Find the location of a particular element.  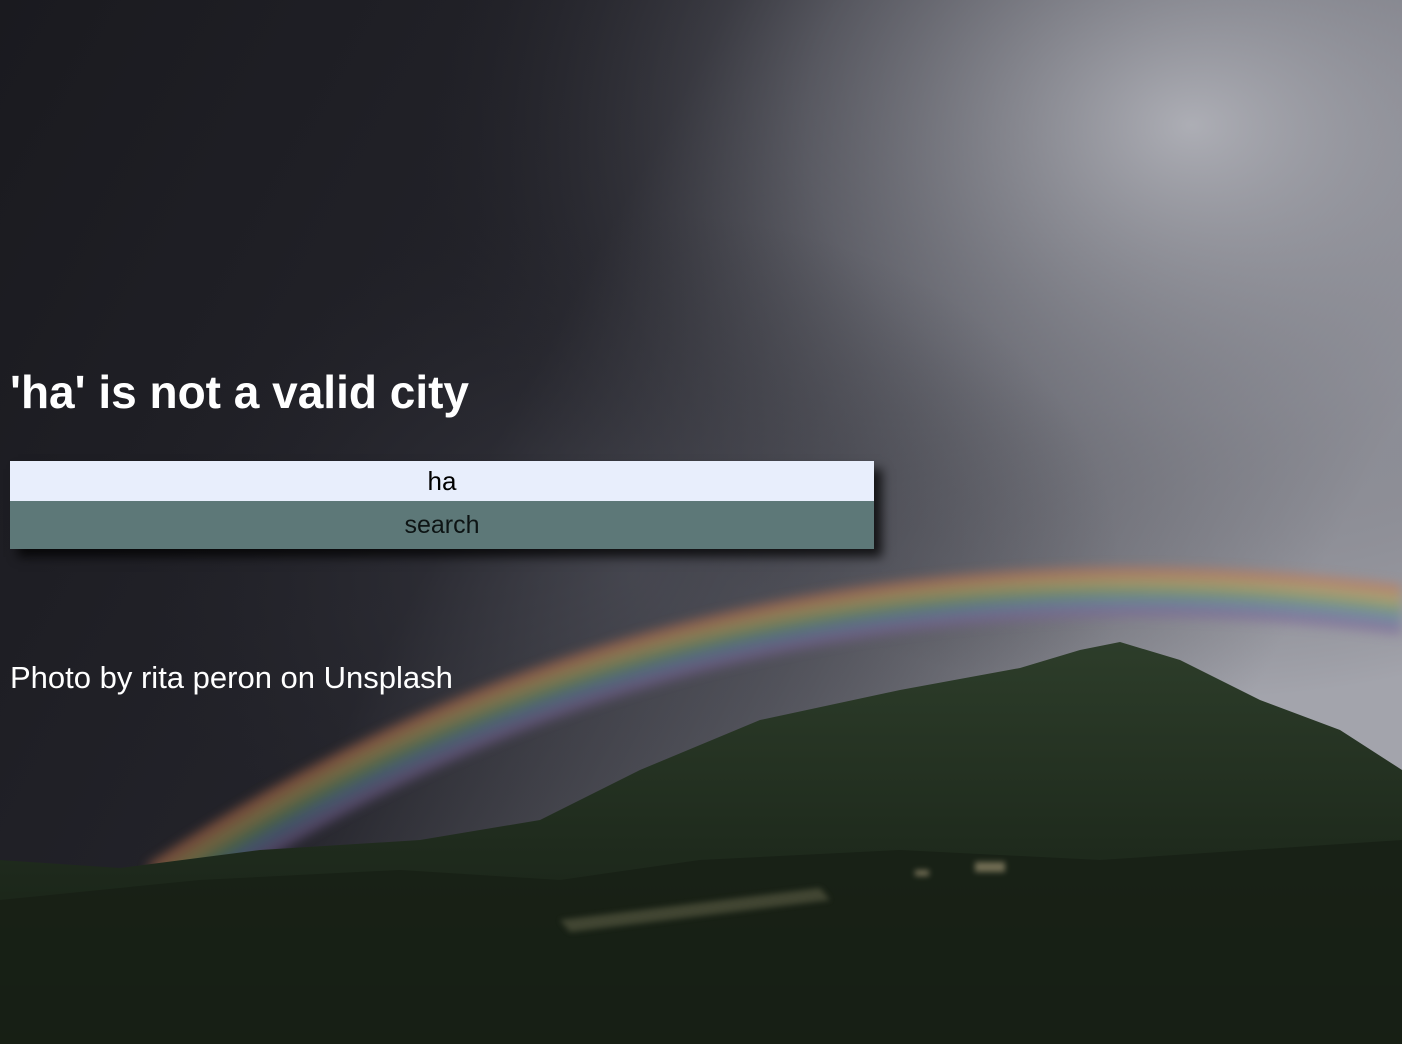

photo-credit: Photo by rita peron on Unsplash is located at coordinates (231, 677).